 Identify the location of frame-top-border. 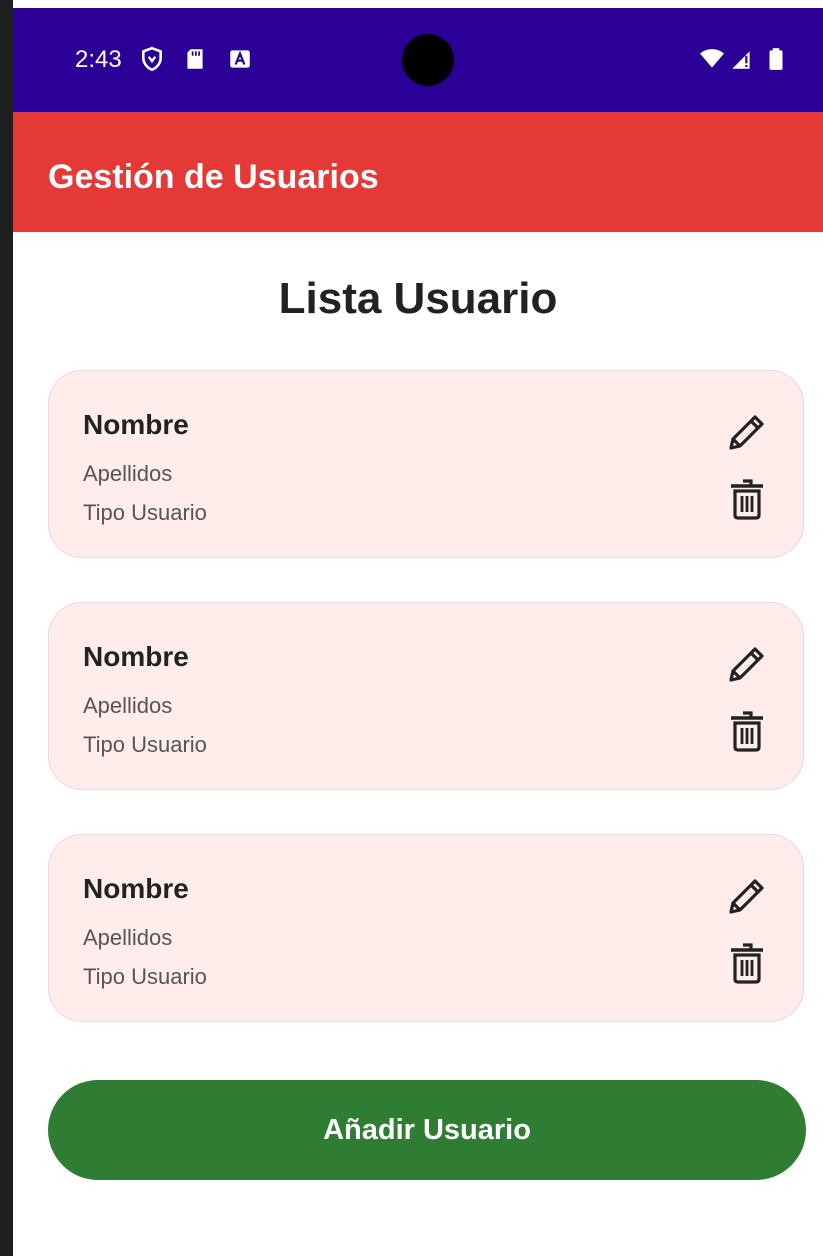
(411, 4).